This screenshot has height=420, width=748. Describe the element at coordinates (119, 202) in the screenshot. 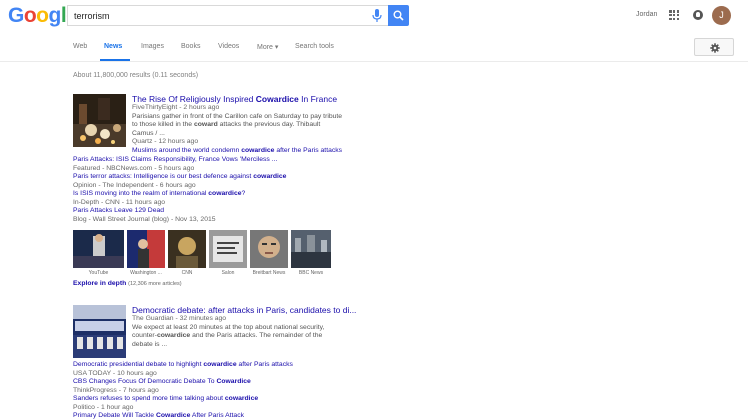

I see `related-source: In-Depth - CNN - 11 hours ago` at that location.